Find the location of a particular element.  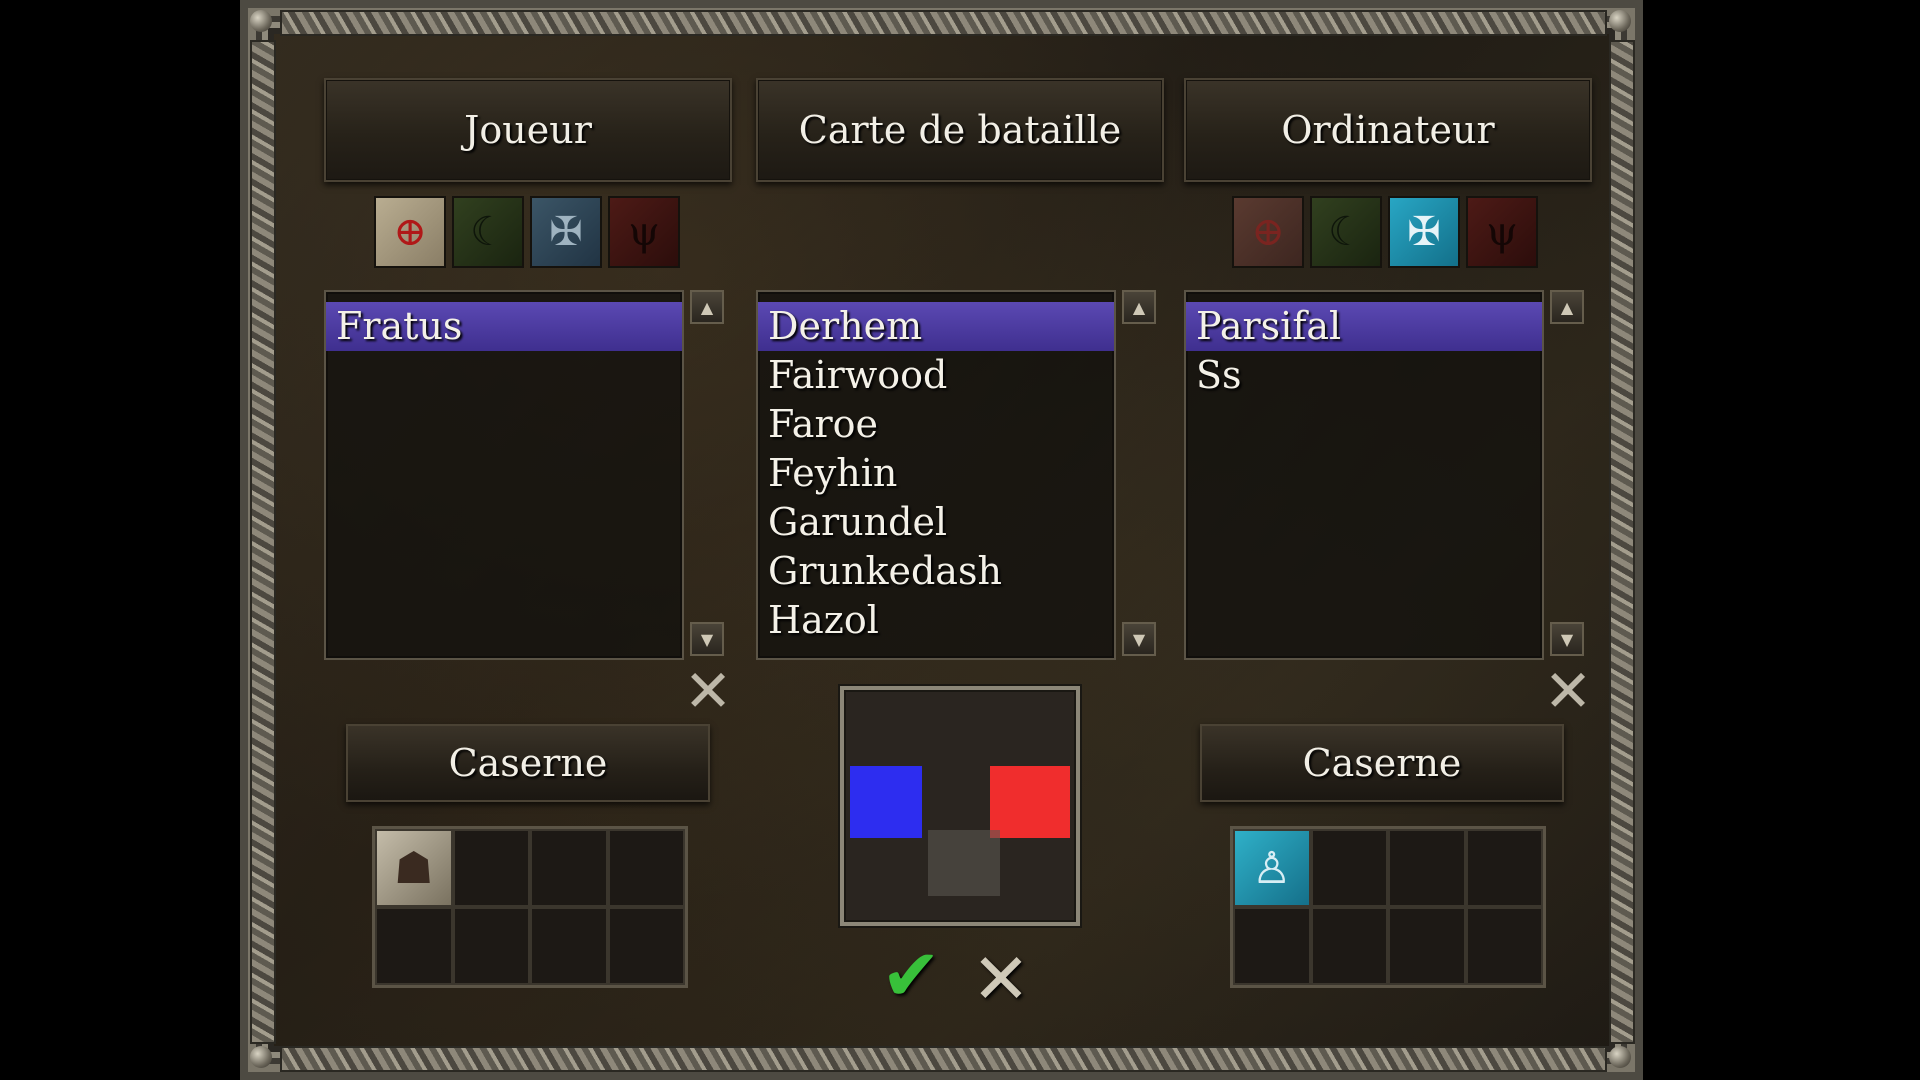

checkmark-icon: ✔ is located at coordinates (911, 975).